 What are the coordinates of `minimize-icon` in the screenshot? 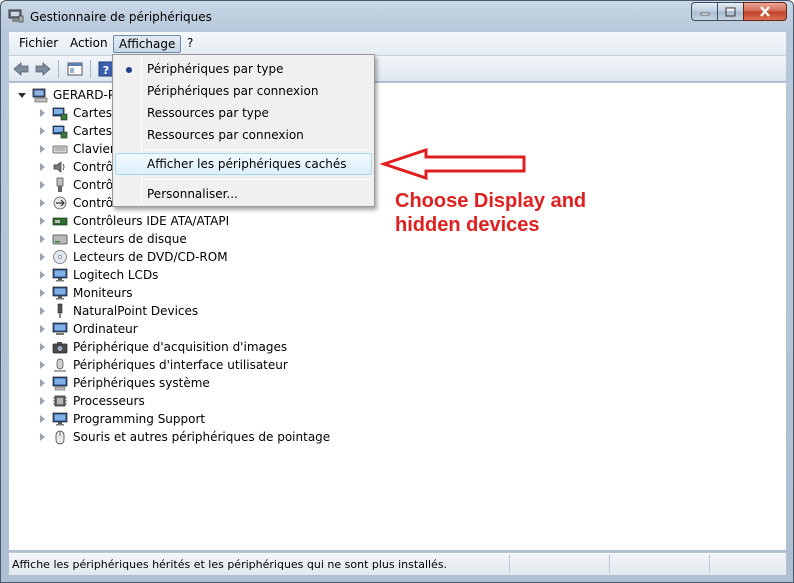 It's located at (704, 13).